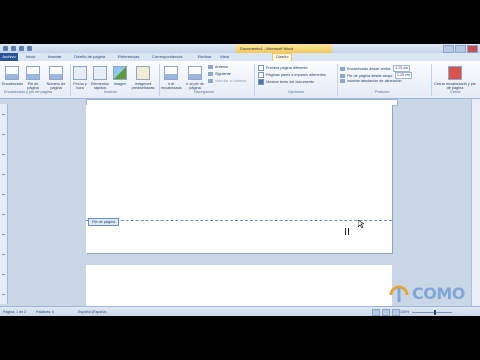 This screenshot has height=360, width=480. I want to click on footer-from-bottom-label: Pie de página desde abajo:, so click(370, 75).